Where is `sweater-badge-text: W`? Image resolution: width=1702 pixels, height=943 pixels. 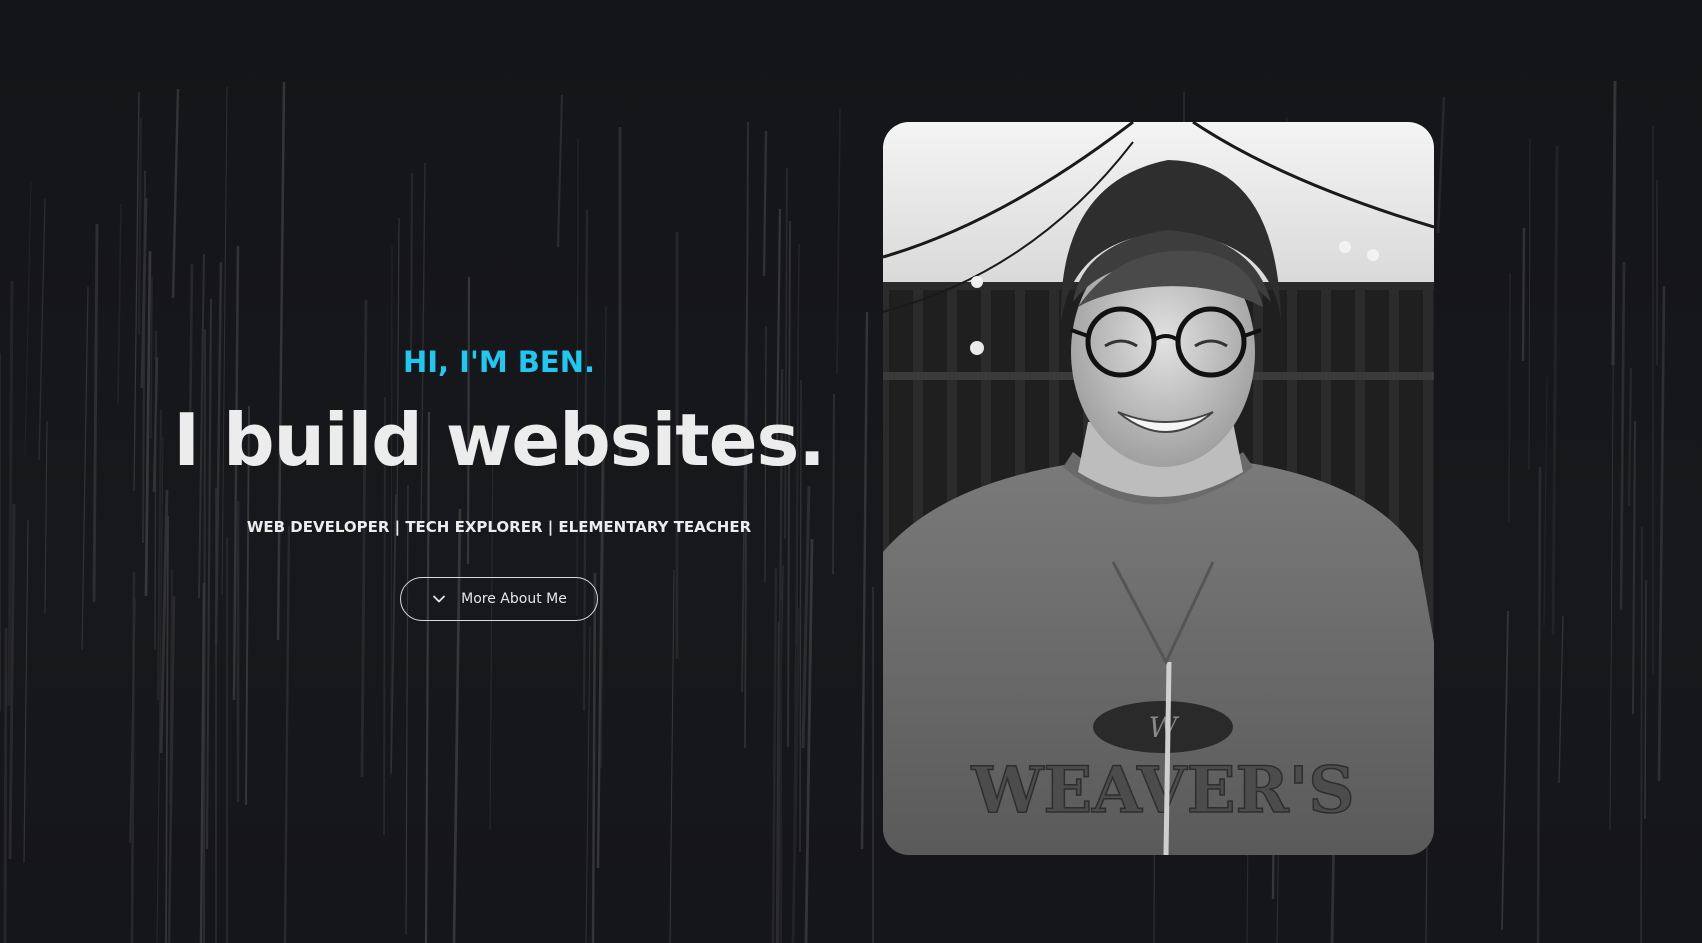
sweater-badge-text: W is located at coordinates (1164, 727).